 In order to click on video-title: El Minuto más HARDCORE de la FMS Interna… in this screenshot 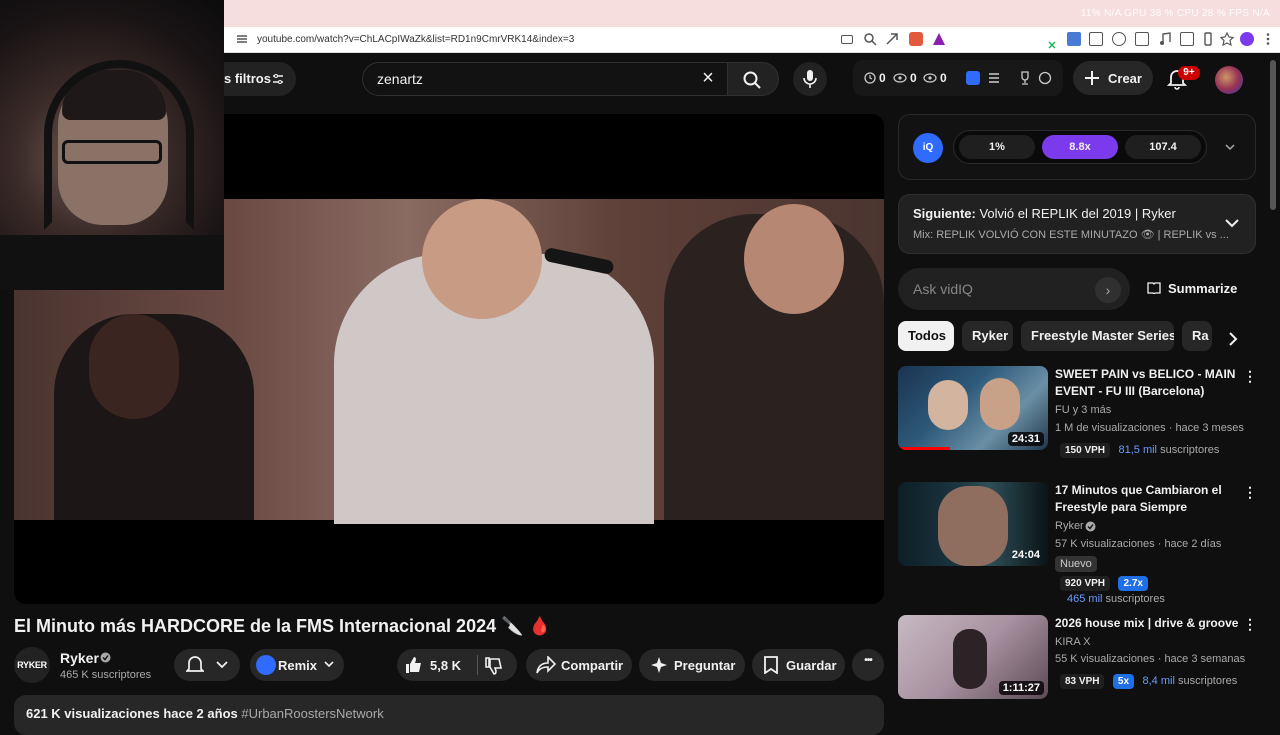, I will do `click(282, 626)`.